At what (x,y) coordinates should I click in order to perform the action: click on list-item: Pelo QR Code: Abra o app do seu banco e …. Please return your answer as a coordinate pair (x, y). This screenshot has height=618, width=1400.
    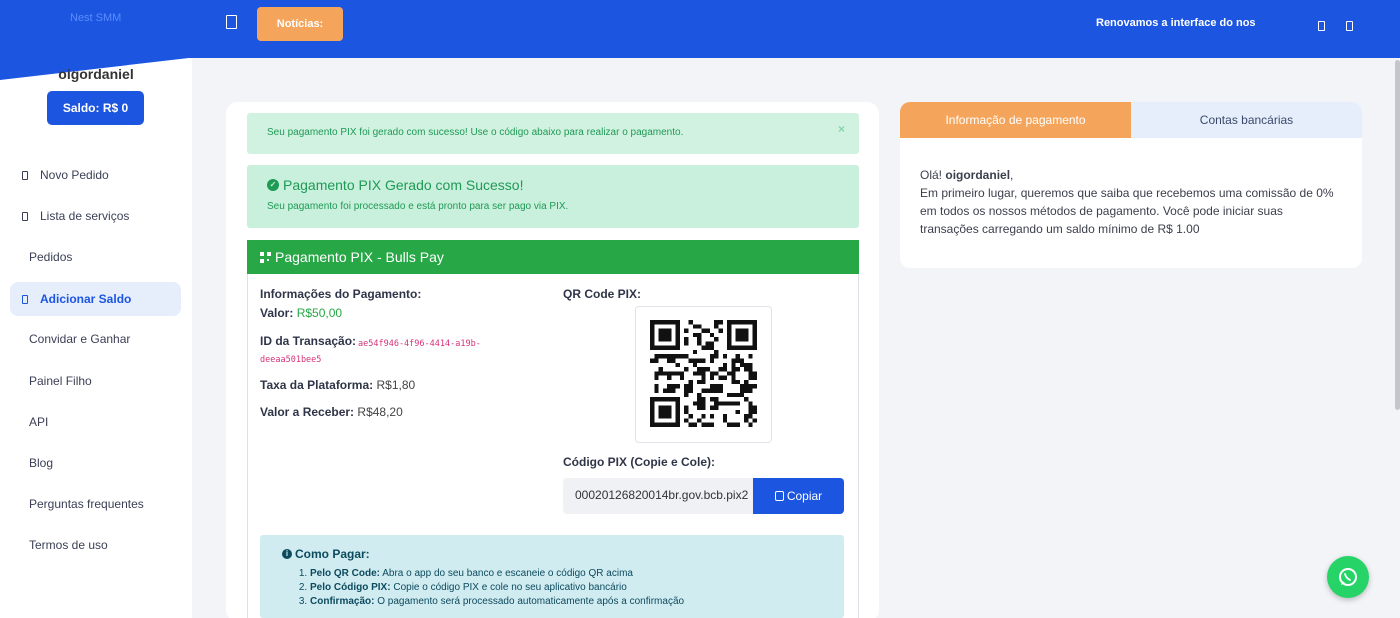
    Looking at the image, I should click on (566, 574).